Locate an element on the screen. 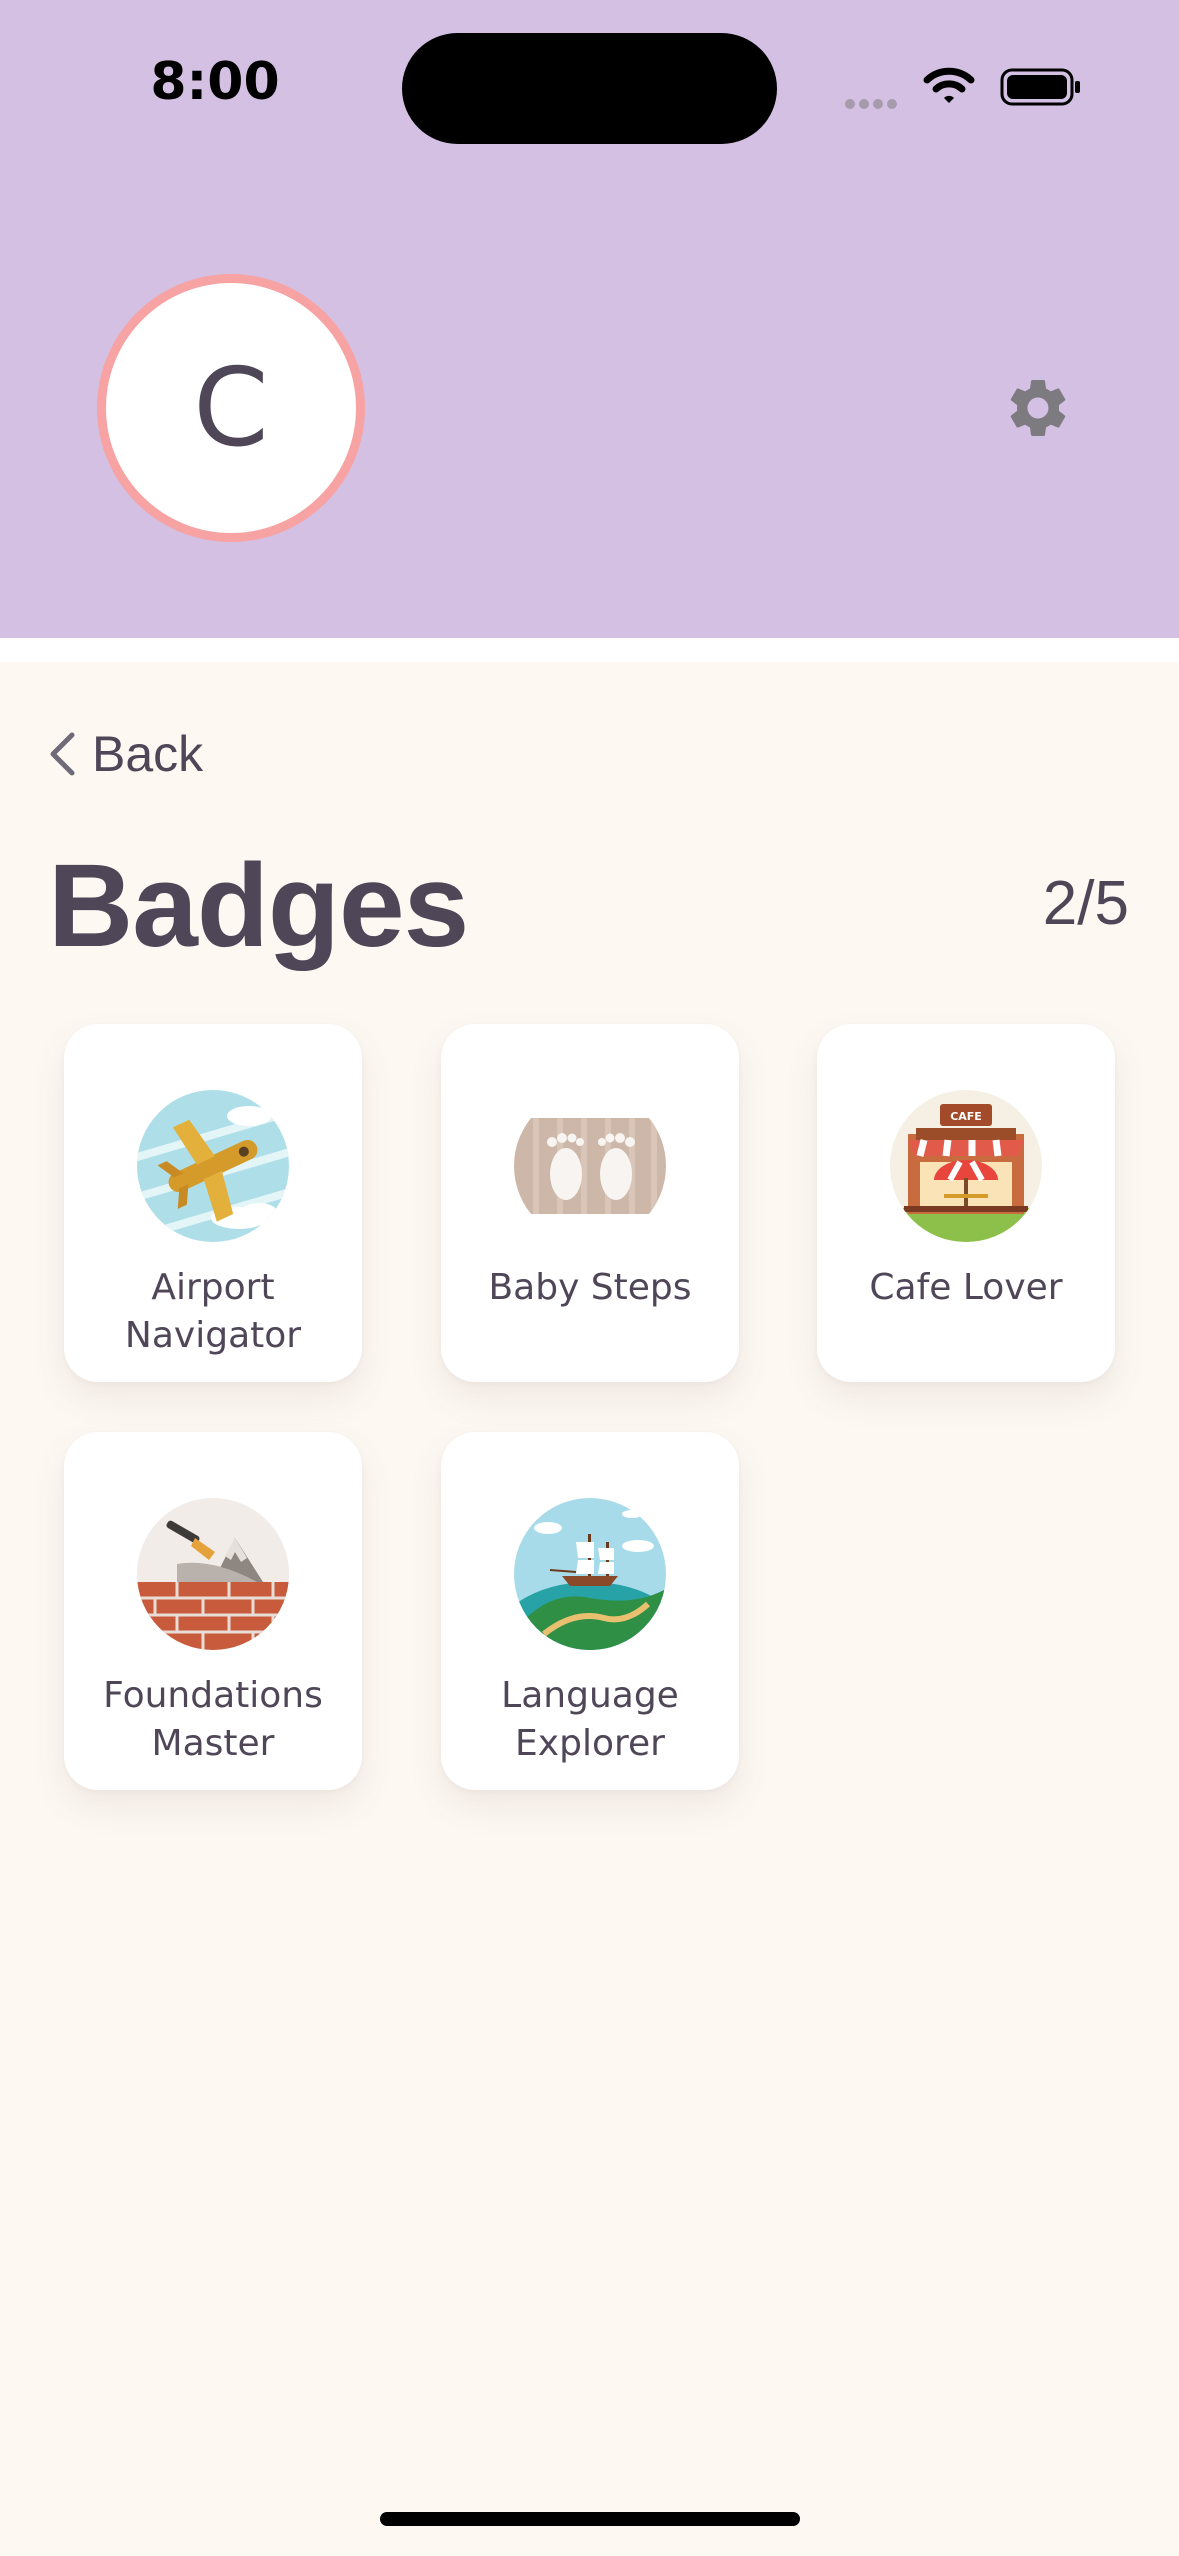  gear-icon is located at coordinates (1038, 408).